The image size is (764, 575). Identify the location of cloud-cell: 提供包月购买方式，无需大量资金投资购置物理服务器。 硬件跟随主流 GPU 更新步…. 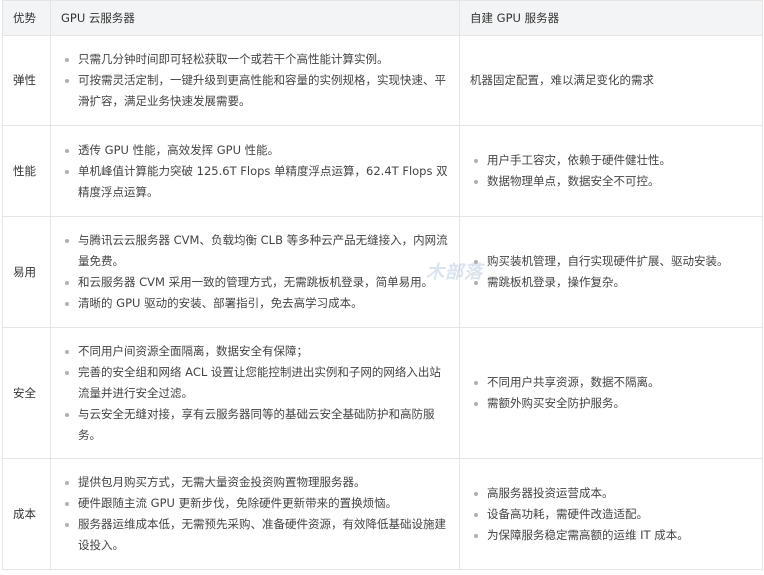
(255, 514).